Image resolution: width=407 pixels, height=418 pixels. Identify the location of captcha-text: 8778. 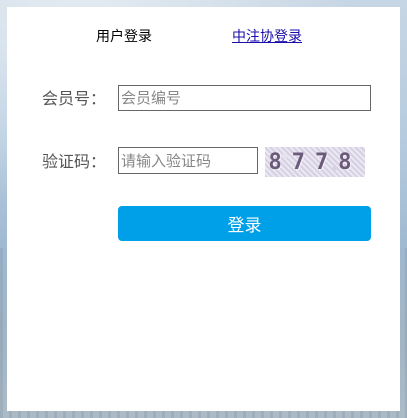
(315, 162).